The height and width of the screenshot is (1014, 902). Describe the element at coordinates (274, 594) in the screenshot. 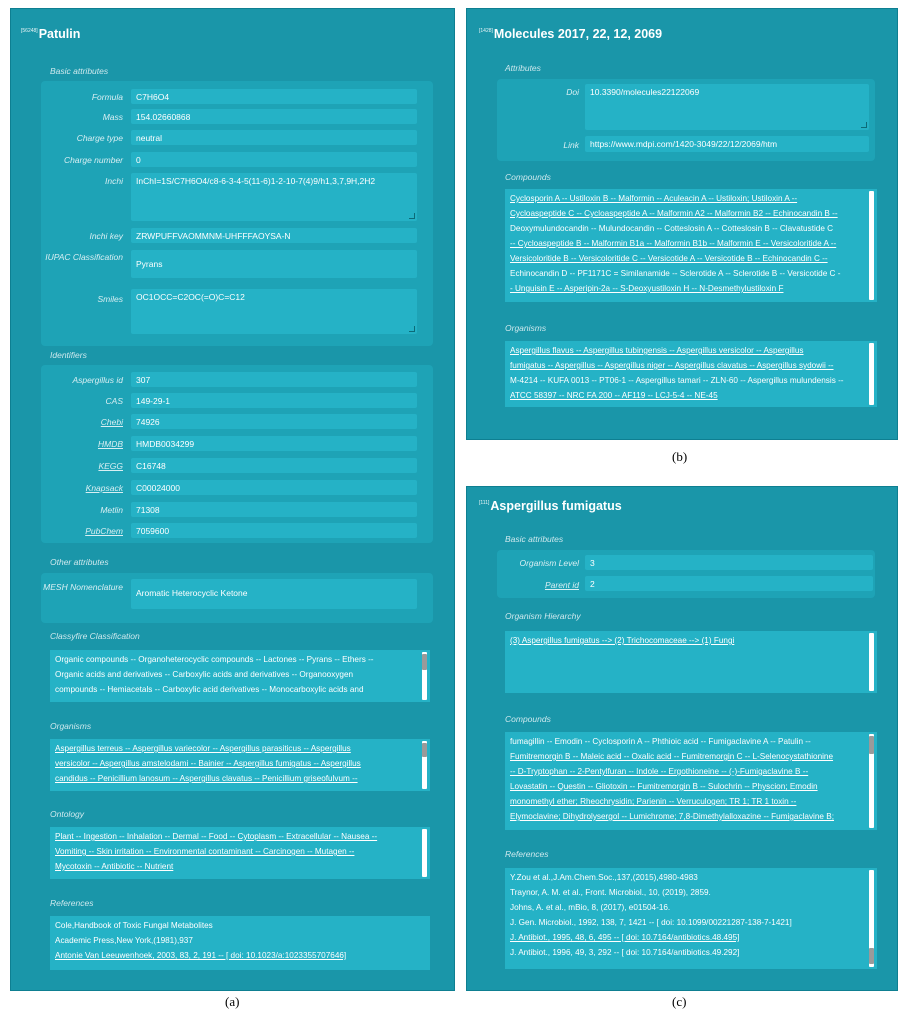

I see `mesh-nomenclature-value: Aromatic Heterocyclic Ketone` at that location.